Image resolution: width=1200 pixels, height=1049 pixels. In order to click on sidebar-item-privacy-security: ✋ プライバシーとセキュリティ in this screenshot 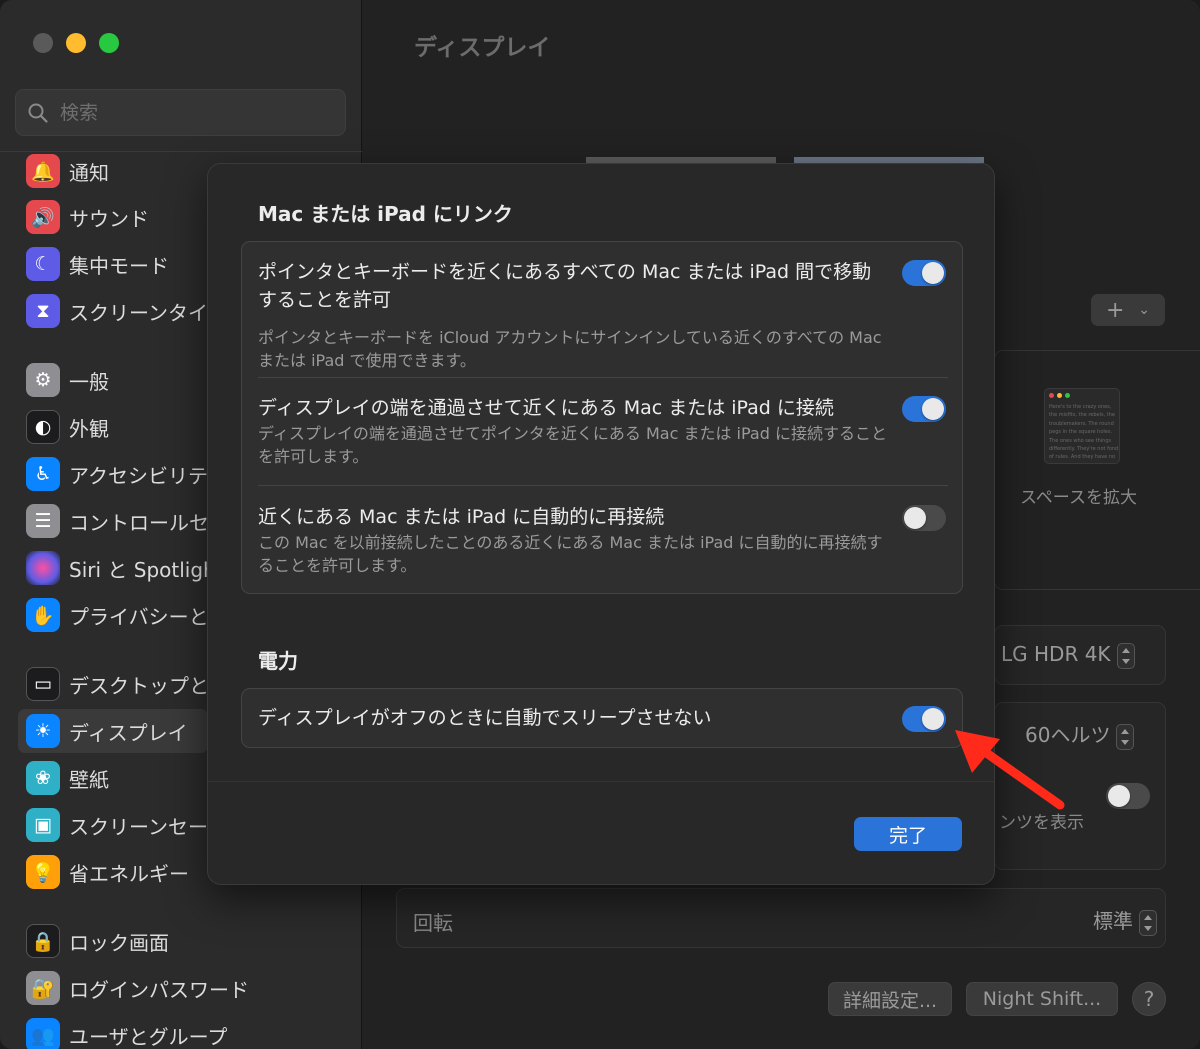, I will do `click(172, 615)`.